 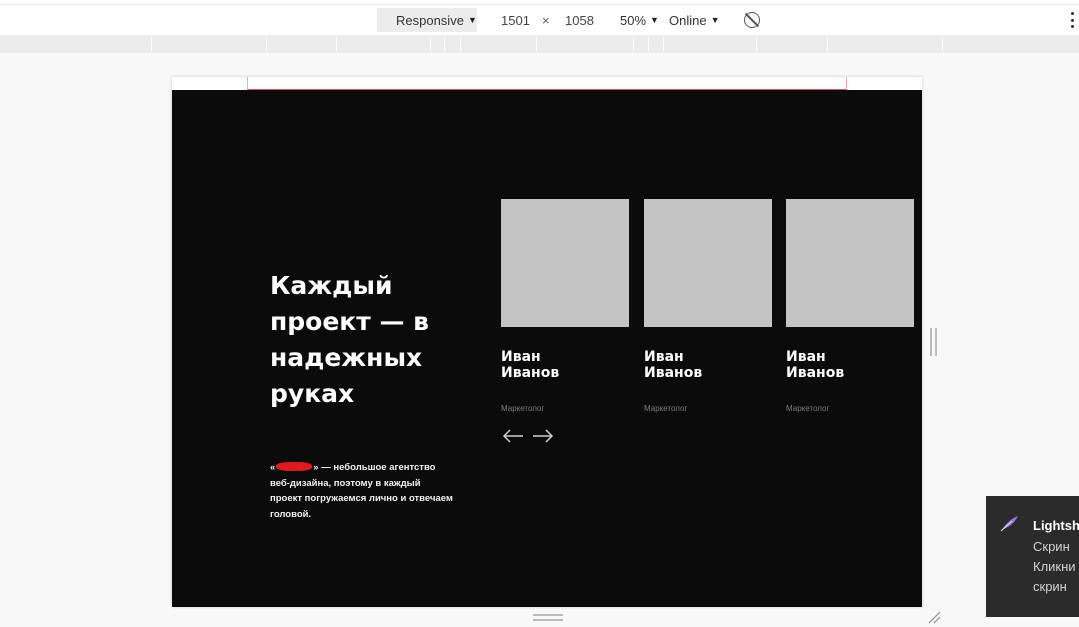 I want to click on device-mode-select: Responsive ▼, so click(x=427, y=20).